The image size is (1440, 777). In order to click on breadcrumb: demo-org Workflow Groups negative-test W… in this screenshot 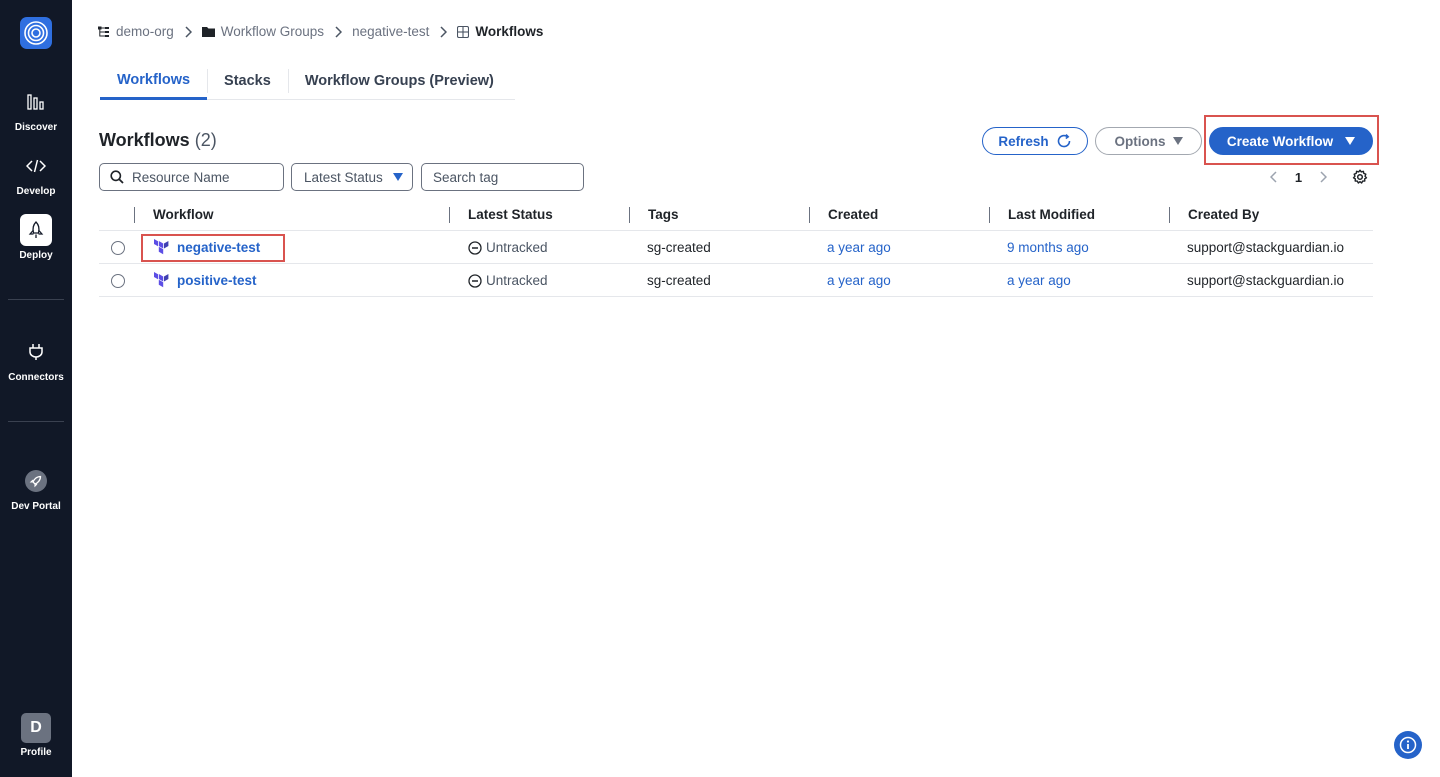, I will do `click(320, 31)`.